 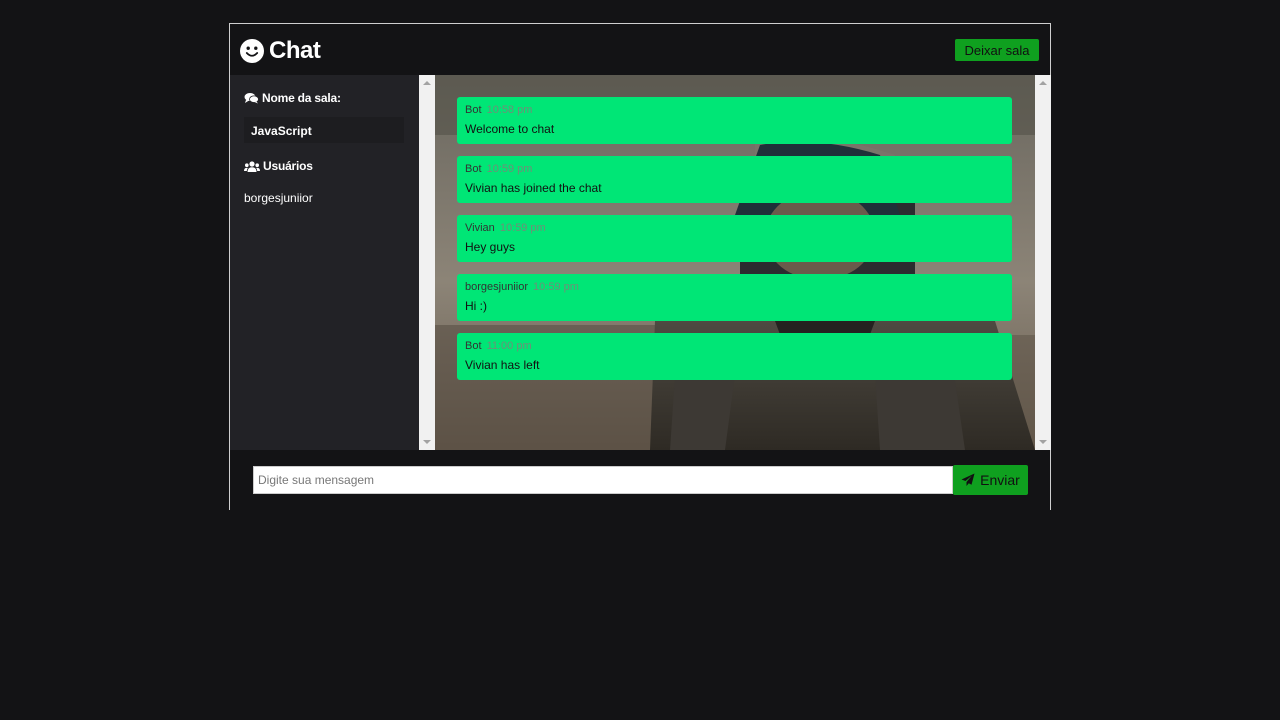 I want to click on send-button: Enviar, so click(x=990, y=480).